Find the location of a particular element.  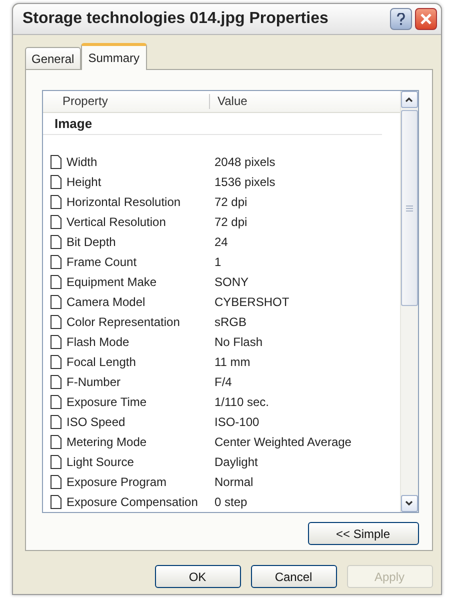

property-value: 2048 pixels is located at coordinates (245, 162).